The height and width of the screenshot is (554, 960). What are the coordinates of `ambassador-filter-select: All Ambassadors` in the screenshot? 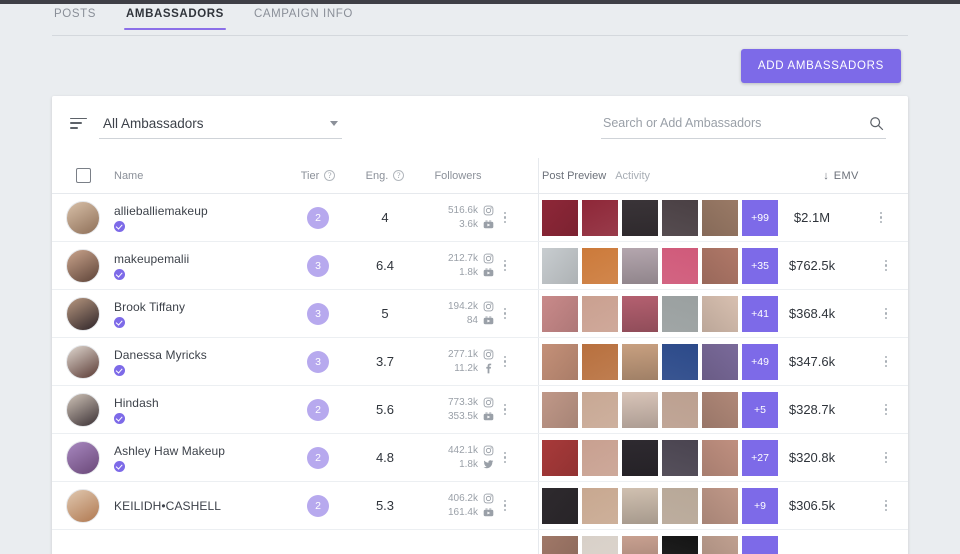 It's located at (220, 127).